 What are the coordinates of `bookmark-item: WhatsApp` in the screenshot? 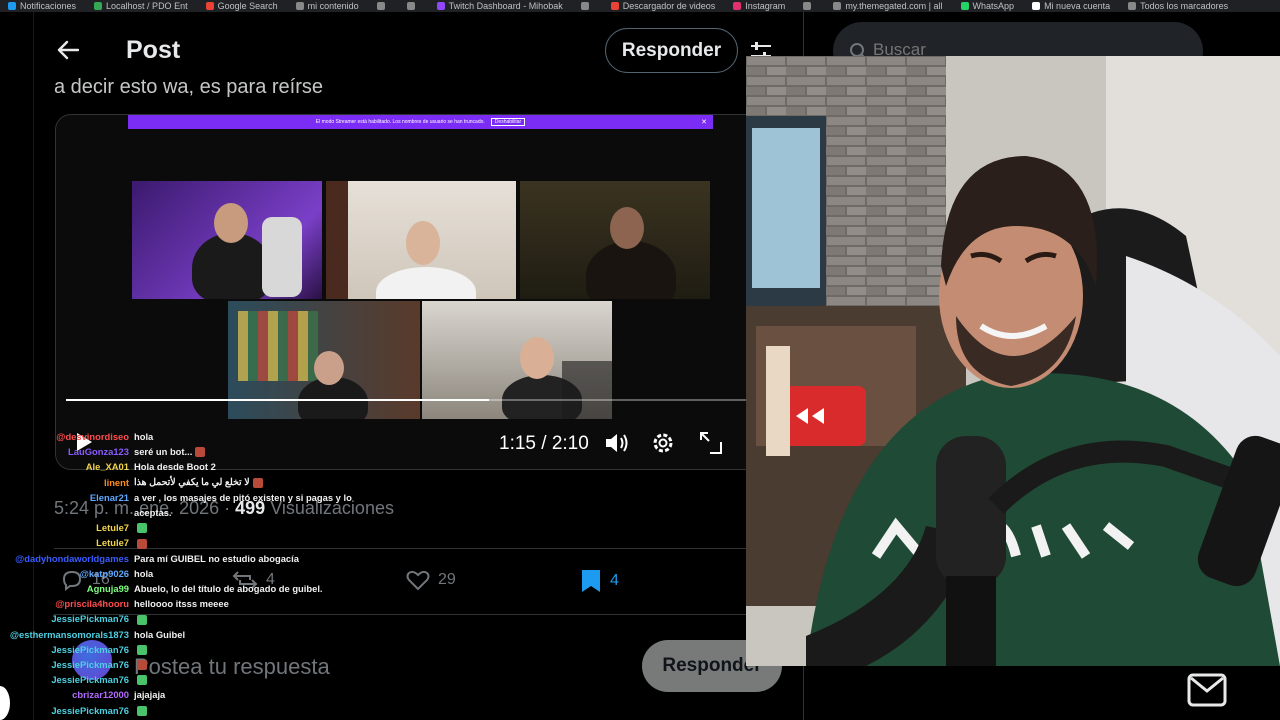 It's located at (987, 6).